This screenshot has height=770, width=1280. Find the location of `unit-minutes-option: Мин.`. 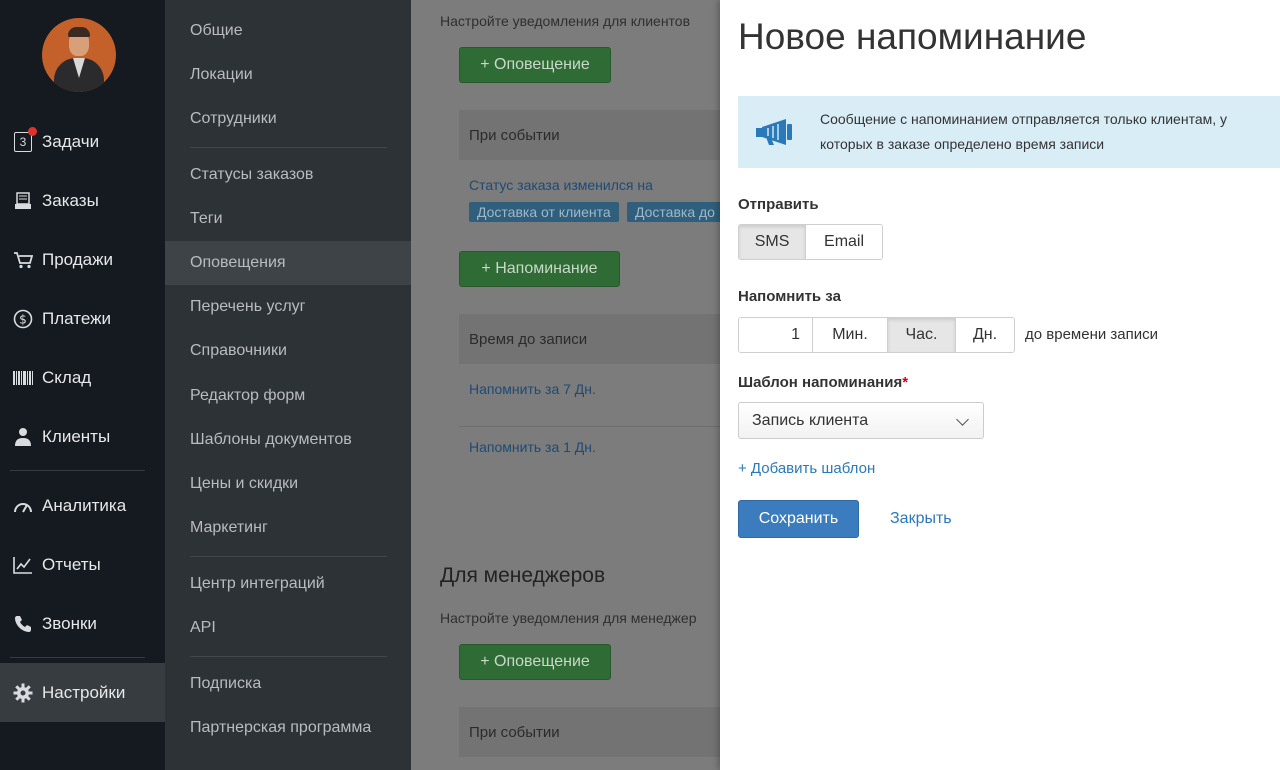

unit-minutes-option: Мин. is located at coordinates (850, 335).